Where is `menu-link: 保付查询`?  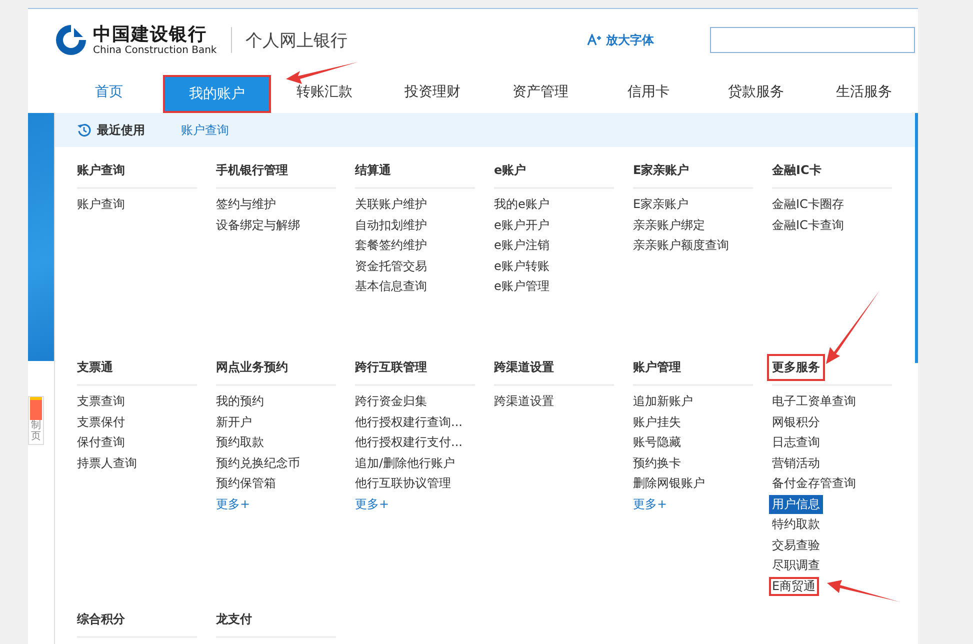
menu-link: 保付查询 is located at coordinates (101, 442).